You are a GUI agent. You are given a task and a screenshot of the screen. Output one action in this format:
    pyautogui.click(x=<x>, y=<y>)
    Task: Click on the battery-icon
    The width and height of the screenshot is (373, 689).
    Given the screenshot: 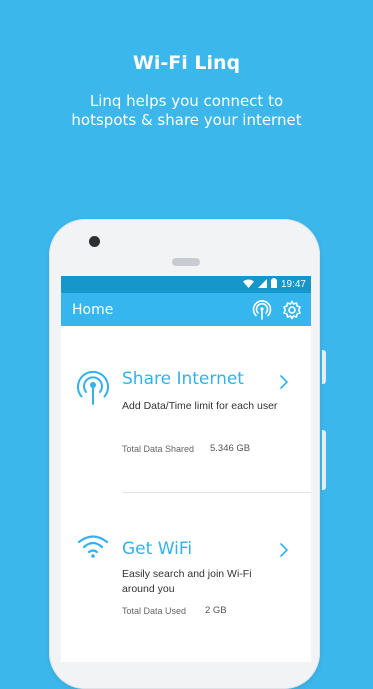 What is the action you would take?
    pyautogui.click(x=273, y=284)
    